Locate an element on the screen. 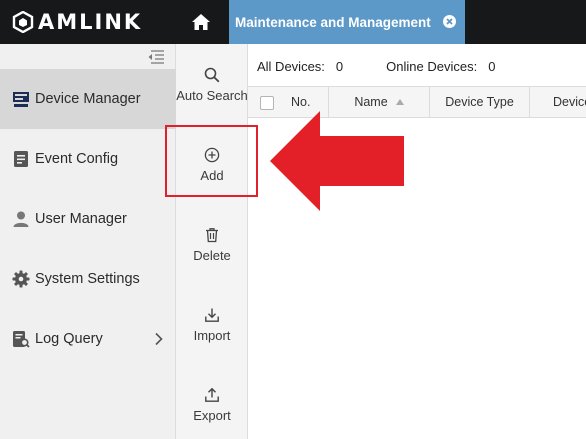 The width and height of the screenshot is (586, 439). export-button: Export is located at coordinates (212, 404).